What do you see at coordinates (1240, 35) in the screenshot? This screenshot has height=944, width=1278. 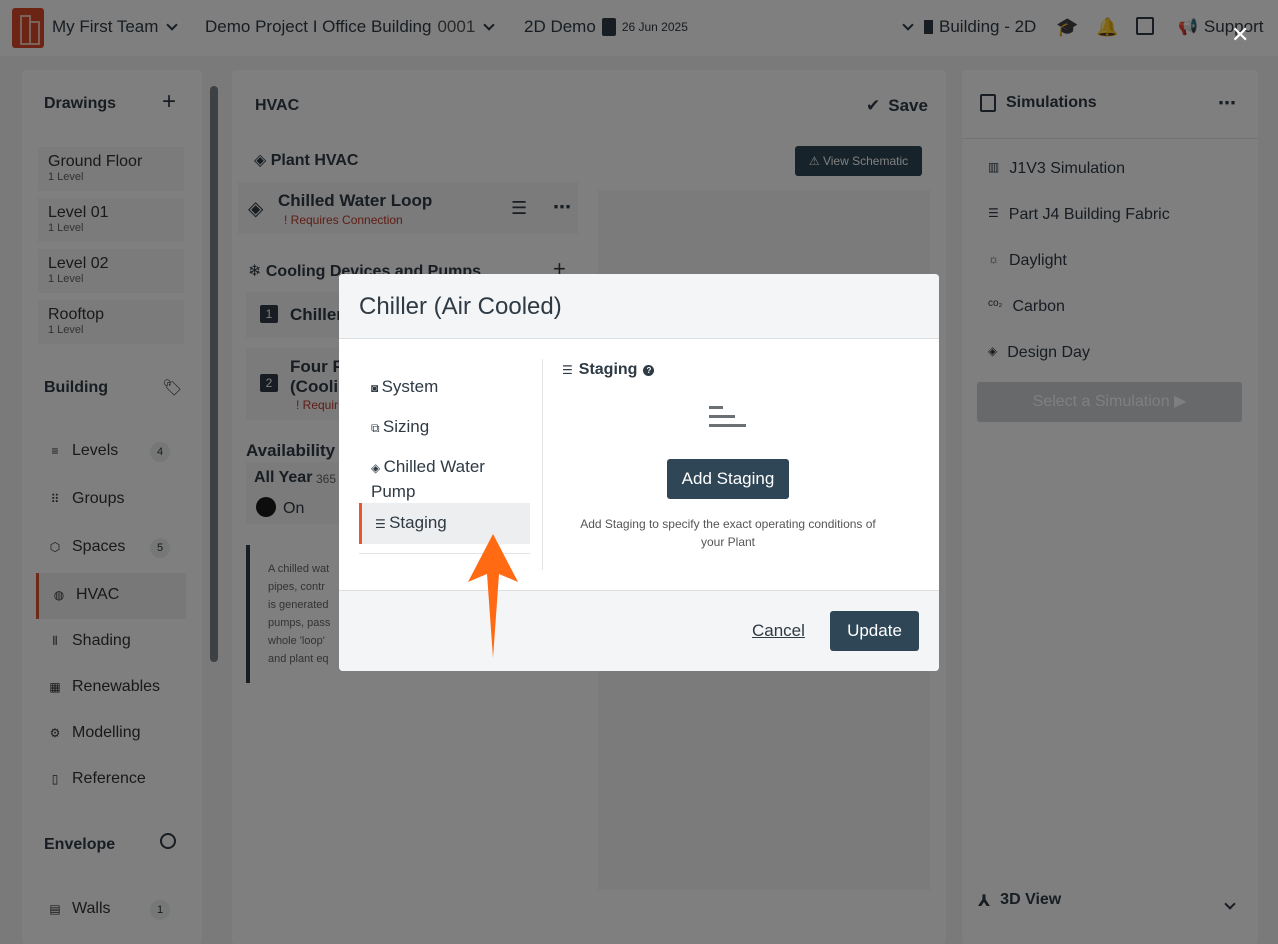 I see `close-icon: ✕` at bounding box center [1240, 35].